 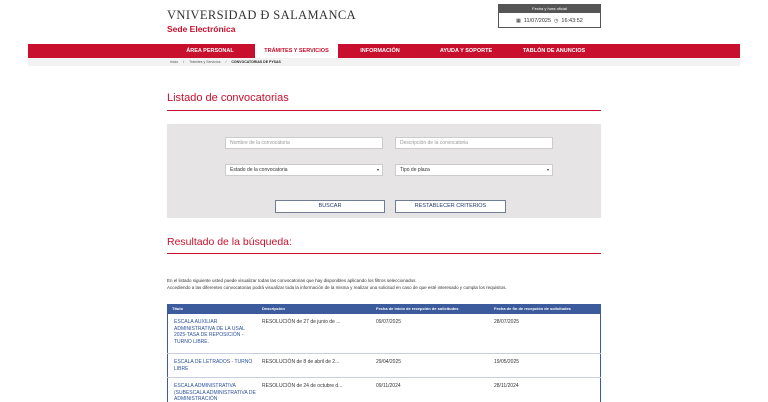 I want to click on page-title: Listado de convocatorias, so click(x=228, y=98).